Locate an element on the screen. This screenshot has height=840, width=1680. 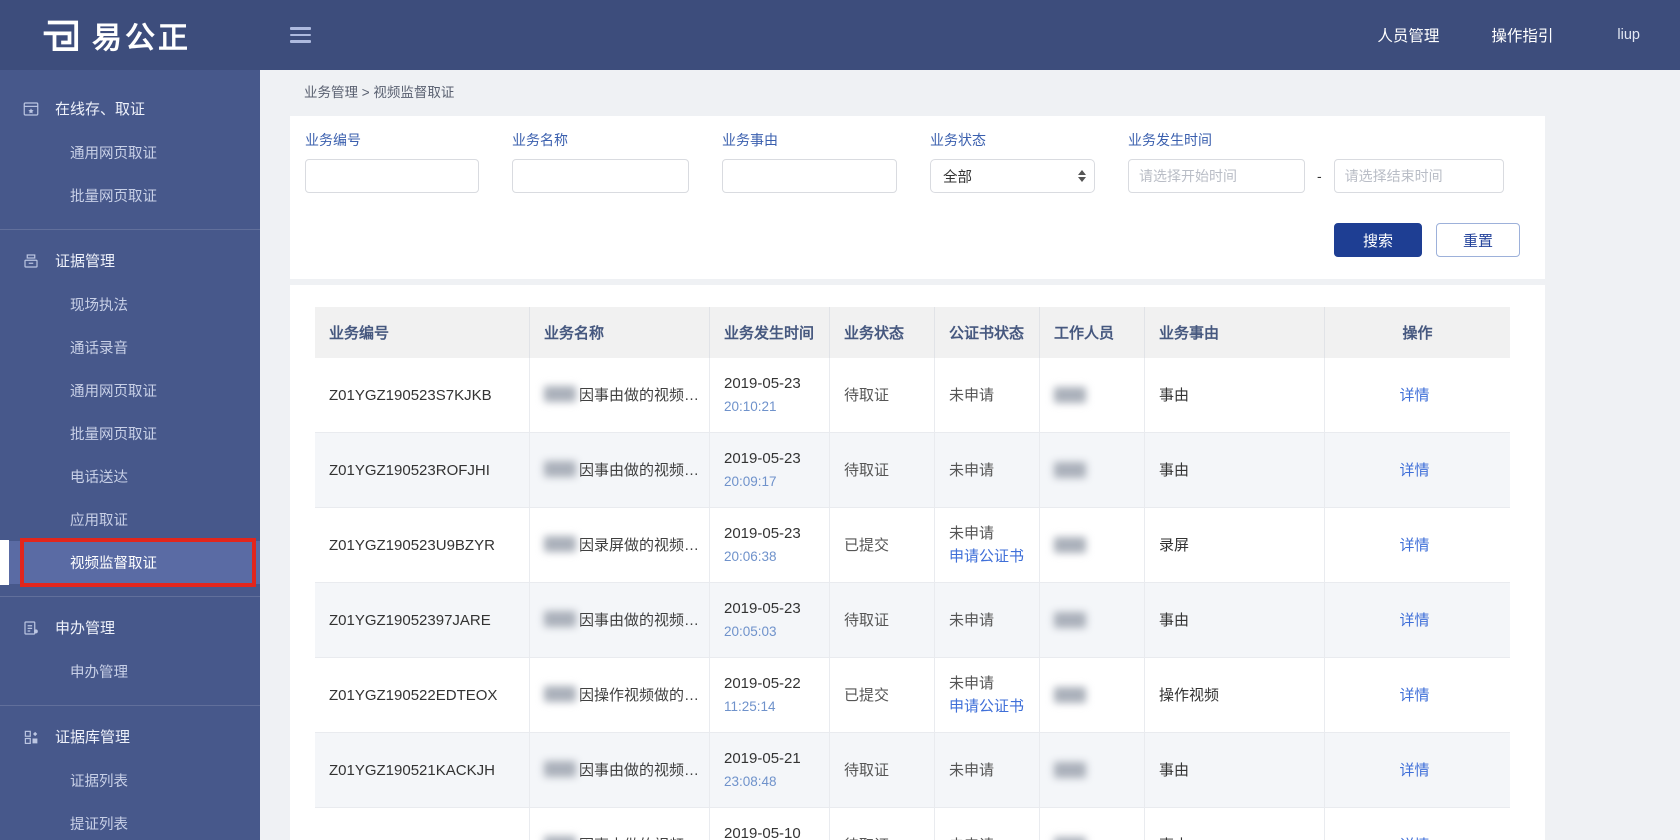
occur-clock-time: 11:25:14 is located at coordinates (750, 706).